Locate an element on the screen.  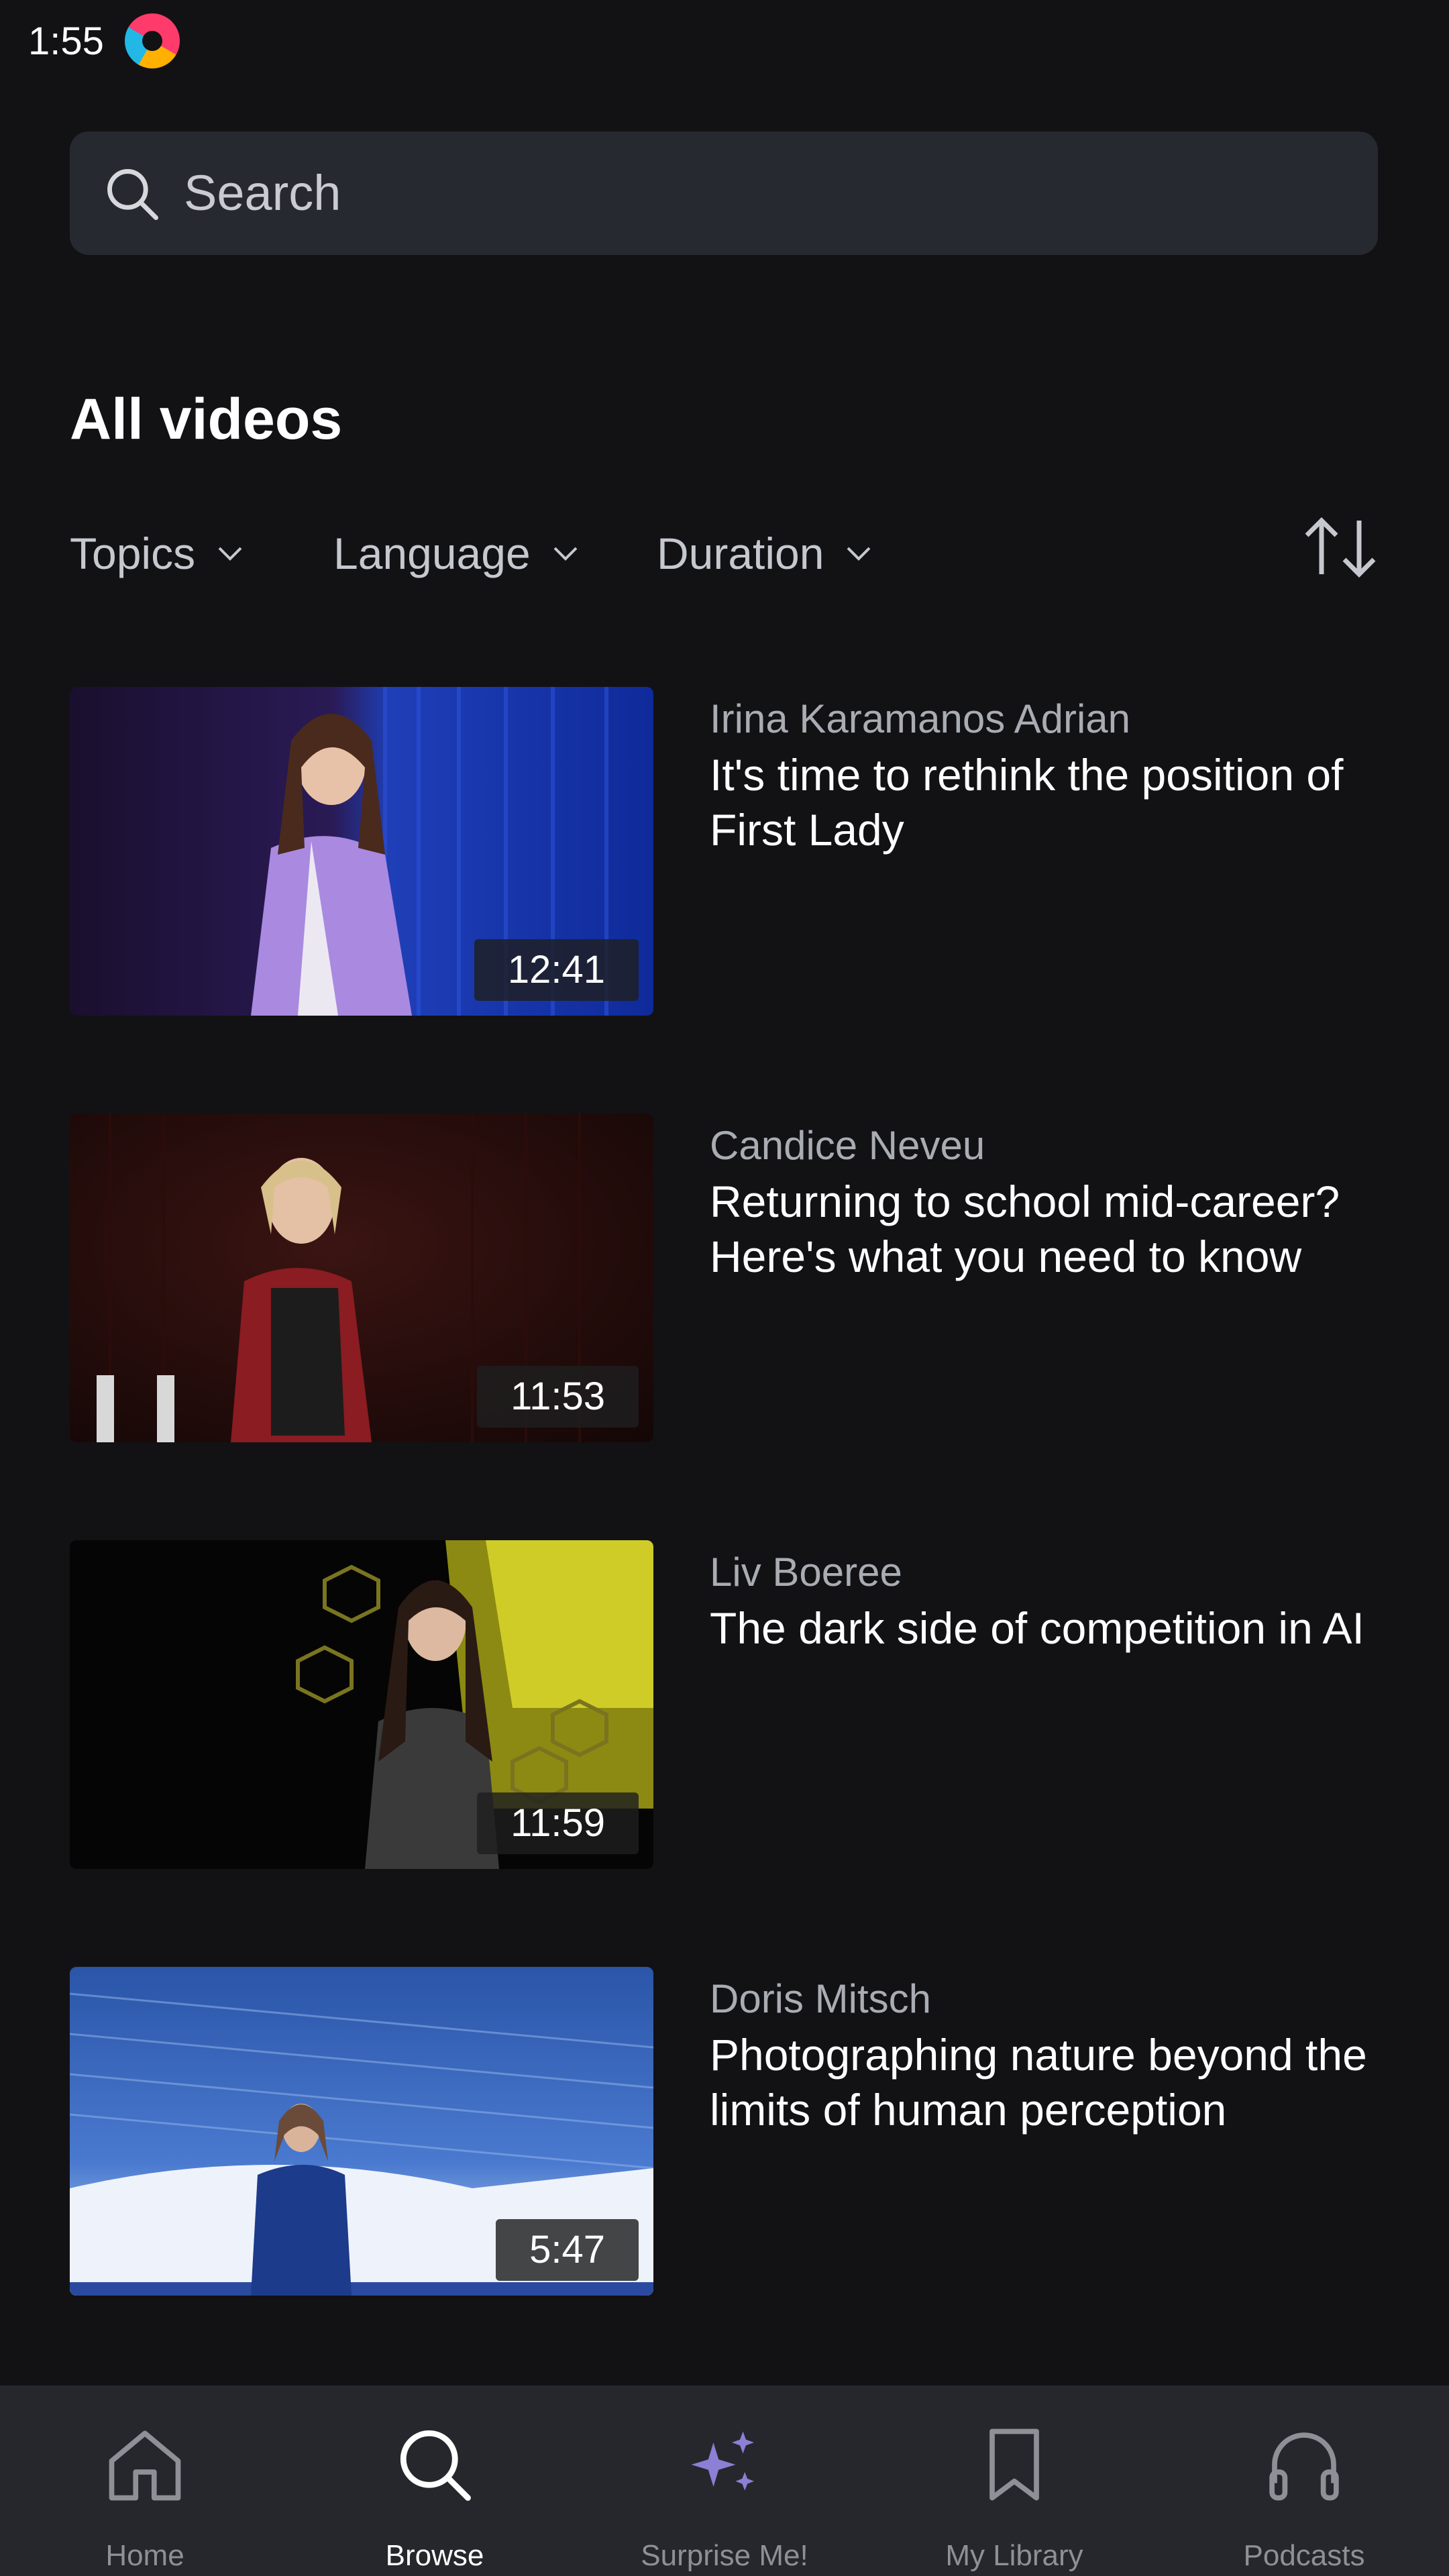
video-thumbnail: 11:53 is located at coordinates (361, 1278).